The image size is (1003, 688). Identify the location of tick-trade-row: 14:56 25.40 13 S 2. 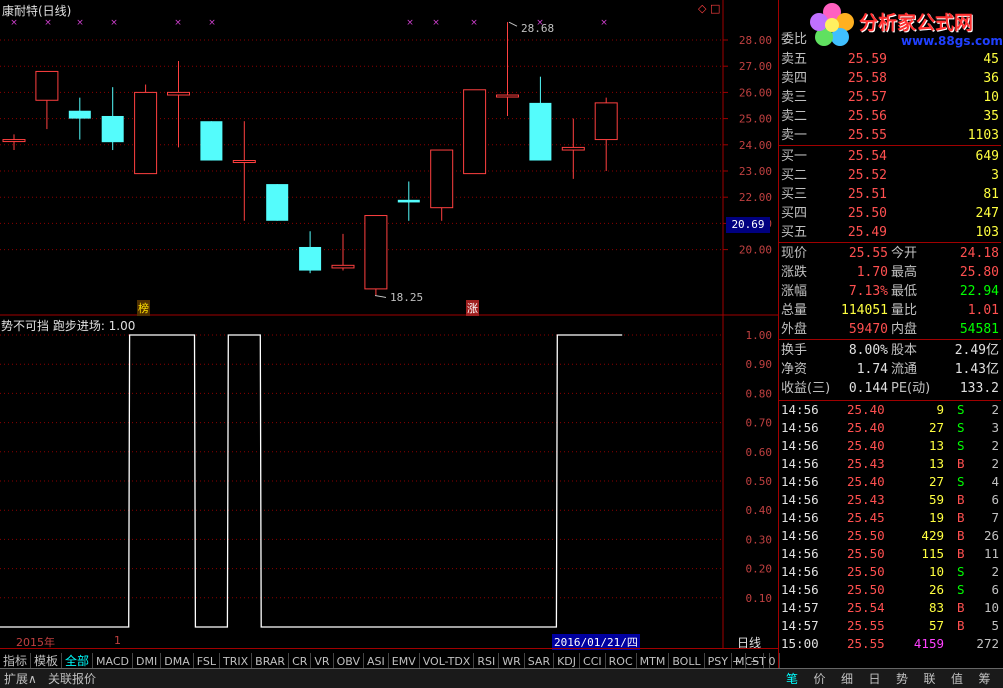
(890, 446).